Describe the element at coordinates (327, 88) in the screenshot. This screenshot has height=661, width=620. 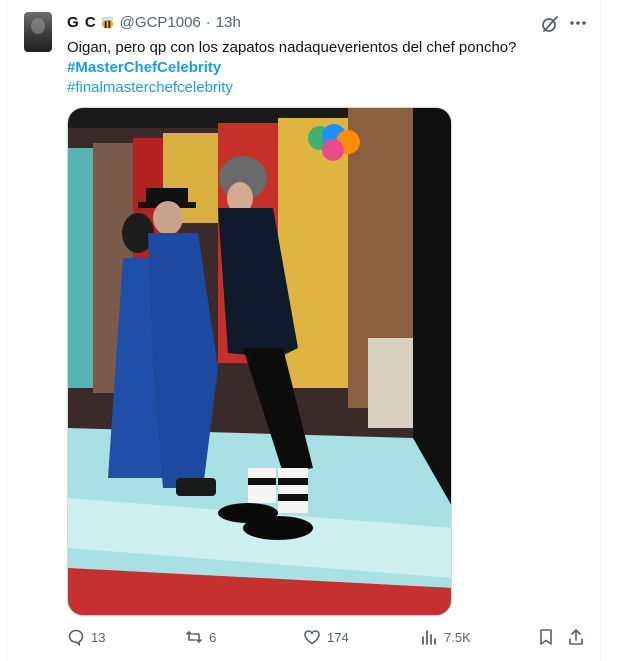
I see `hashtag-link: #finalmasterchefcelebrity` at that location.